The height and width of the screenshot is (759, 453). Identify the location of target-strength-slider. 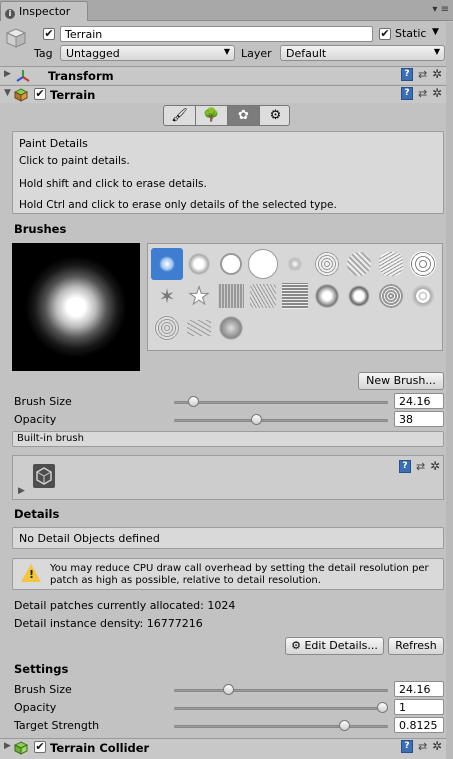
(281, 726).